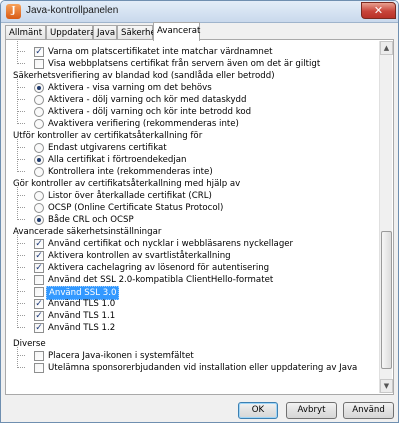 The image size is (399, 423). I want to click on title-bar: J Java-kontrollpanelen ✕, so click(199, 12).